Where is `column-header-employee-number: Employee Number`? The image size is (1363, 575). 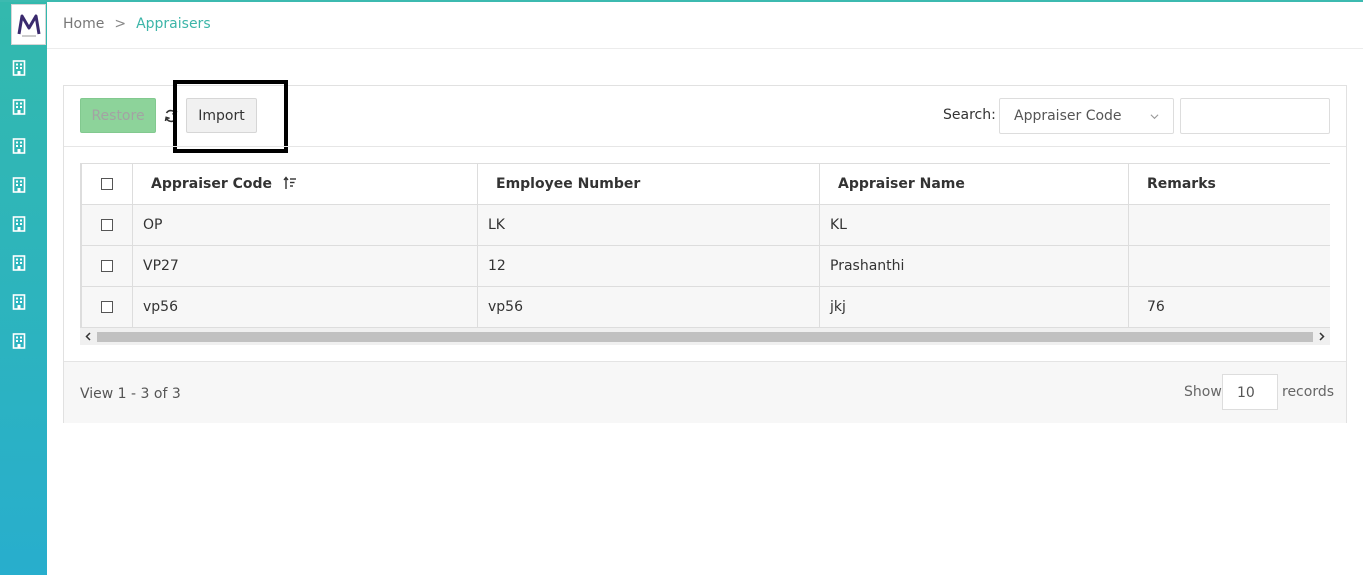
column-header-employee-number: Employee Number is located at coordinates (648, 184).